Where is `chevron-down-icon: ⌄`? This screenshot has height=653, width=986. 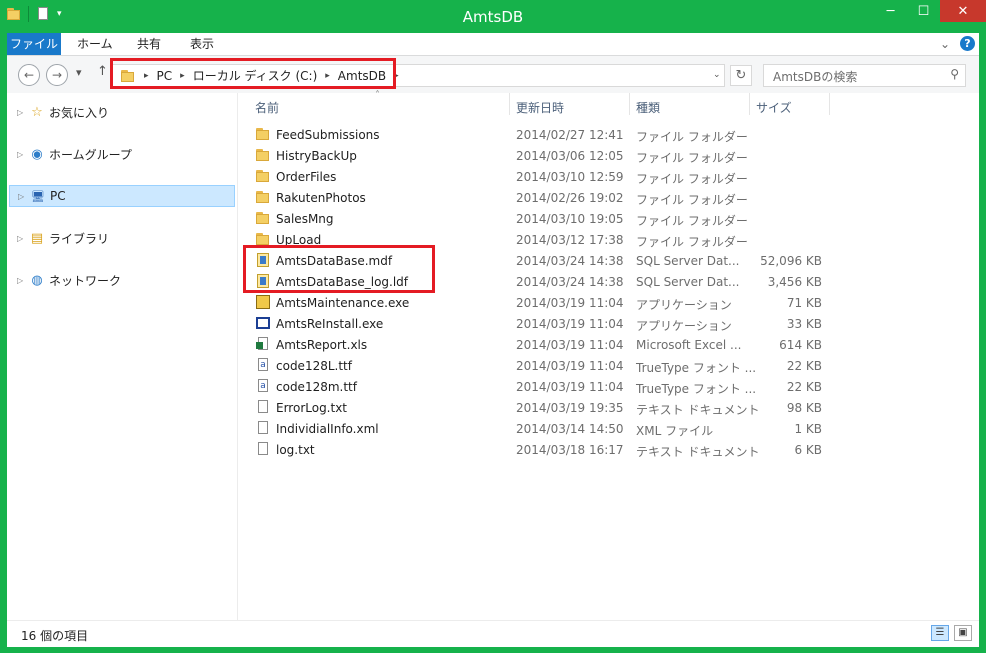
chevron-down-icon: ⌄ is located at coordinates (945, 44).